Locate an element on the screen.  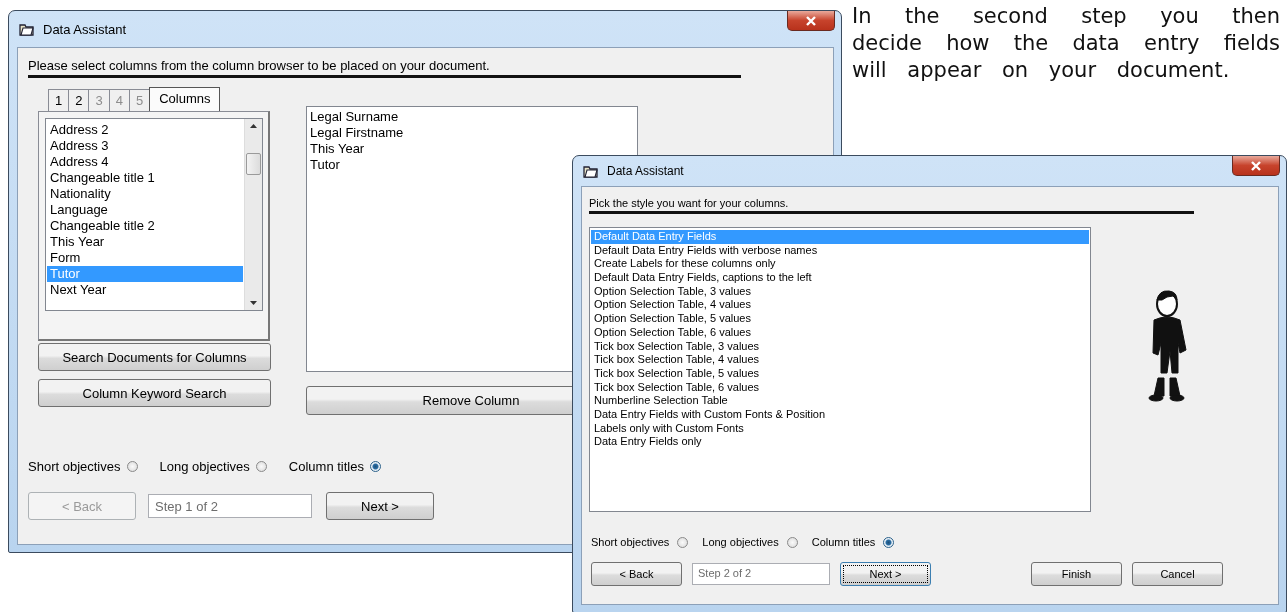
list-item: Form is located at coordinates (145, 258).